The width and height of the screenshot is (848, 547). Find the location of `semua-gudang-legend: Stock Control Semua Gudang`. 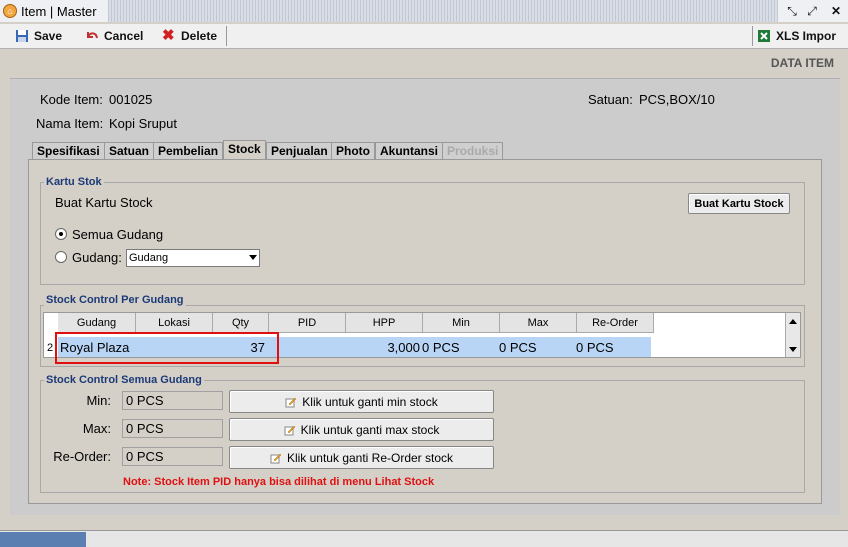

semua-gudang-legend: Stock Control Semua Gudang is located at coordinates (124, 380).